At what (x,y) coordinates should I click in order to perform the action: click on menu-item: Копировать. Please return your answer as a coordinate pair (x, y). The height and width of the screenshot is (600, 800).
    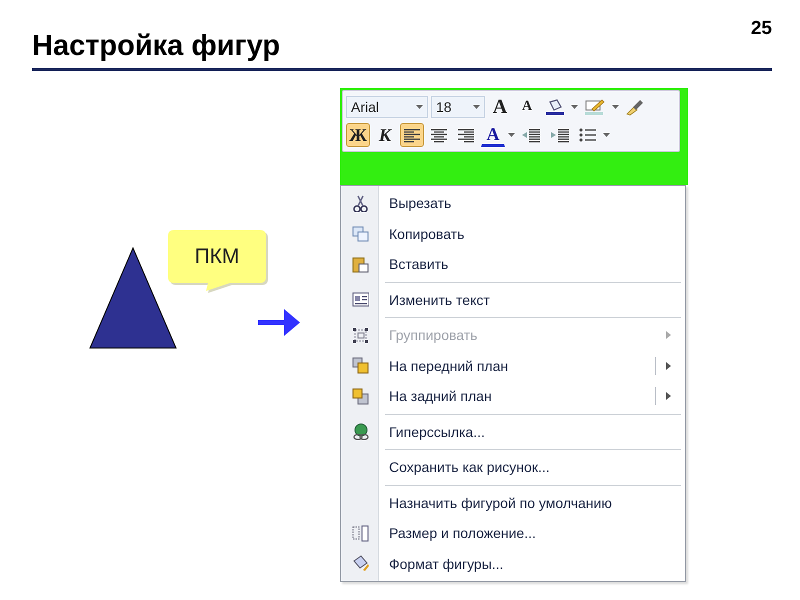
    Looking at the image, I should click on (513, 233).